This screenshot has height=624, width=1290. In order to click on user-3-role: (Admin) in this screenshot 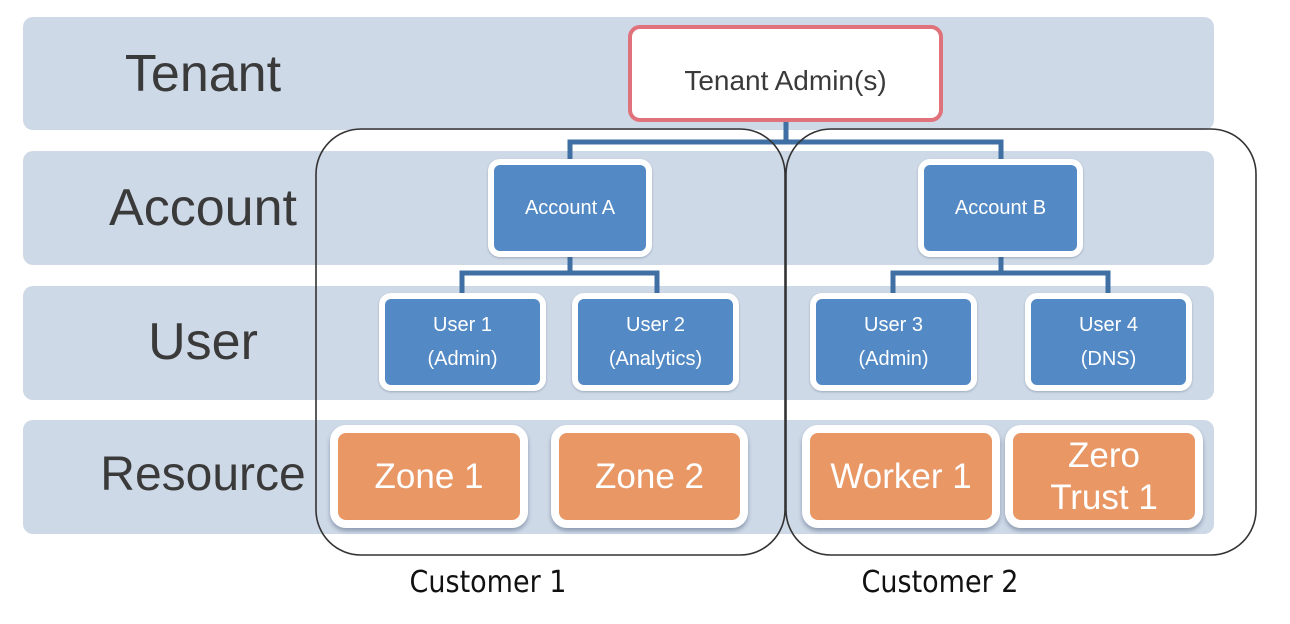, I will do `click(893, 359)`.